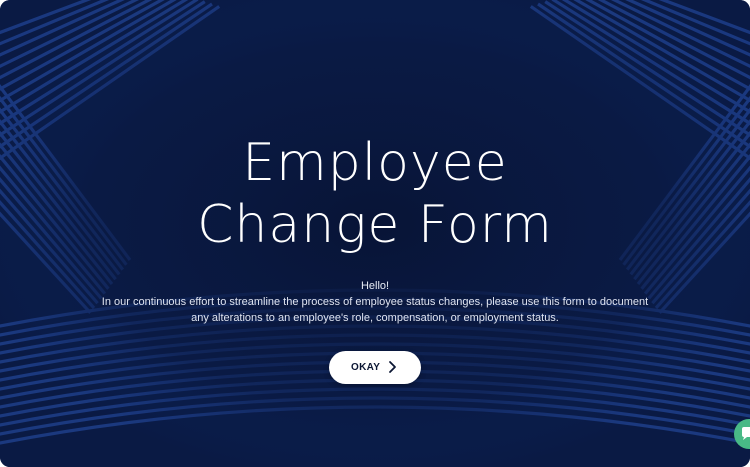 Image resolution: width=750 pixels, height=467 pixels. I want to click on chevron-right-icon, so click(392, 367).